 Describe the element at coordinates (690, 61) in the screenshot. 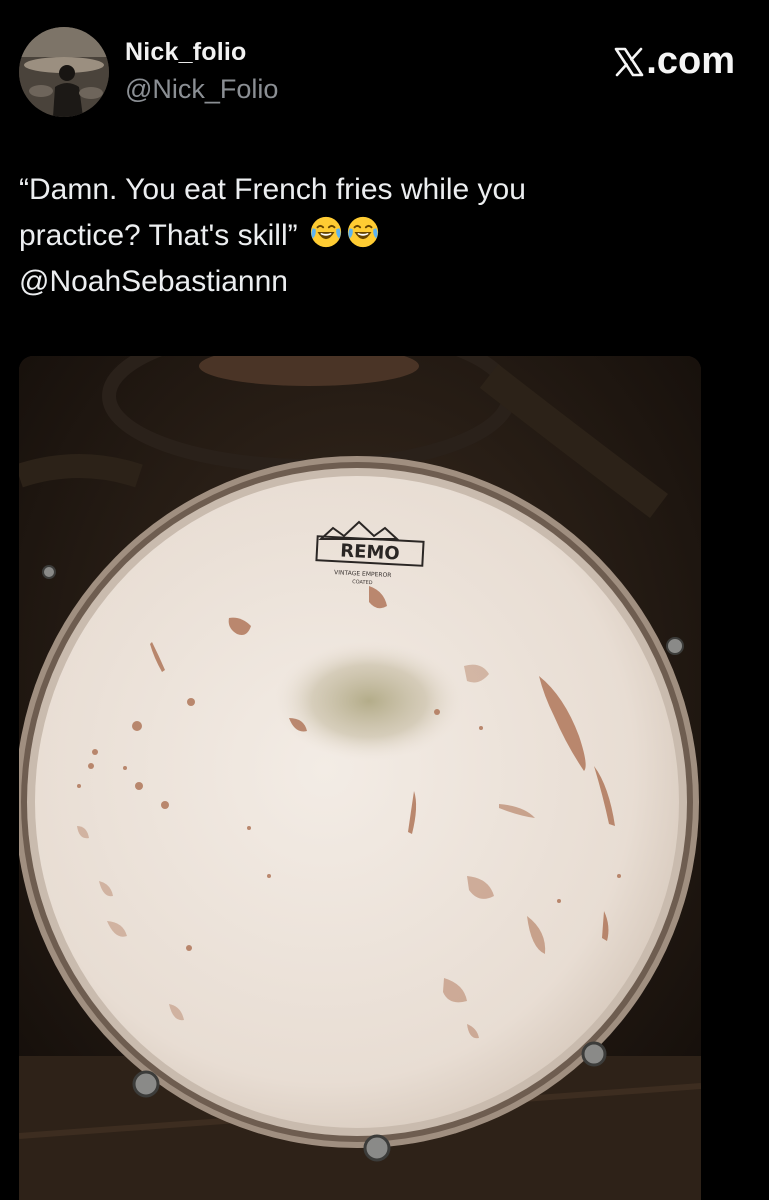

I see `brand-domain-text: .com` at that location.